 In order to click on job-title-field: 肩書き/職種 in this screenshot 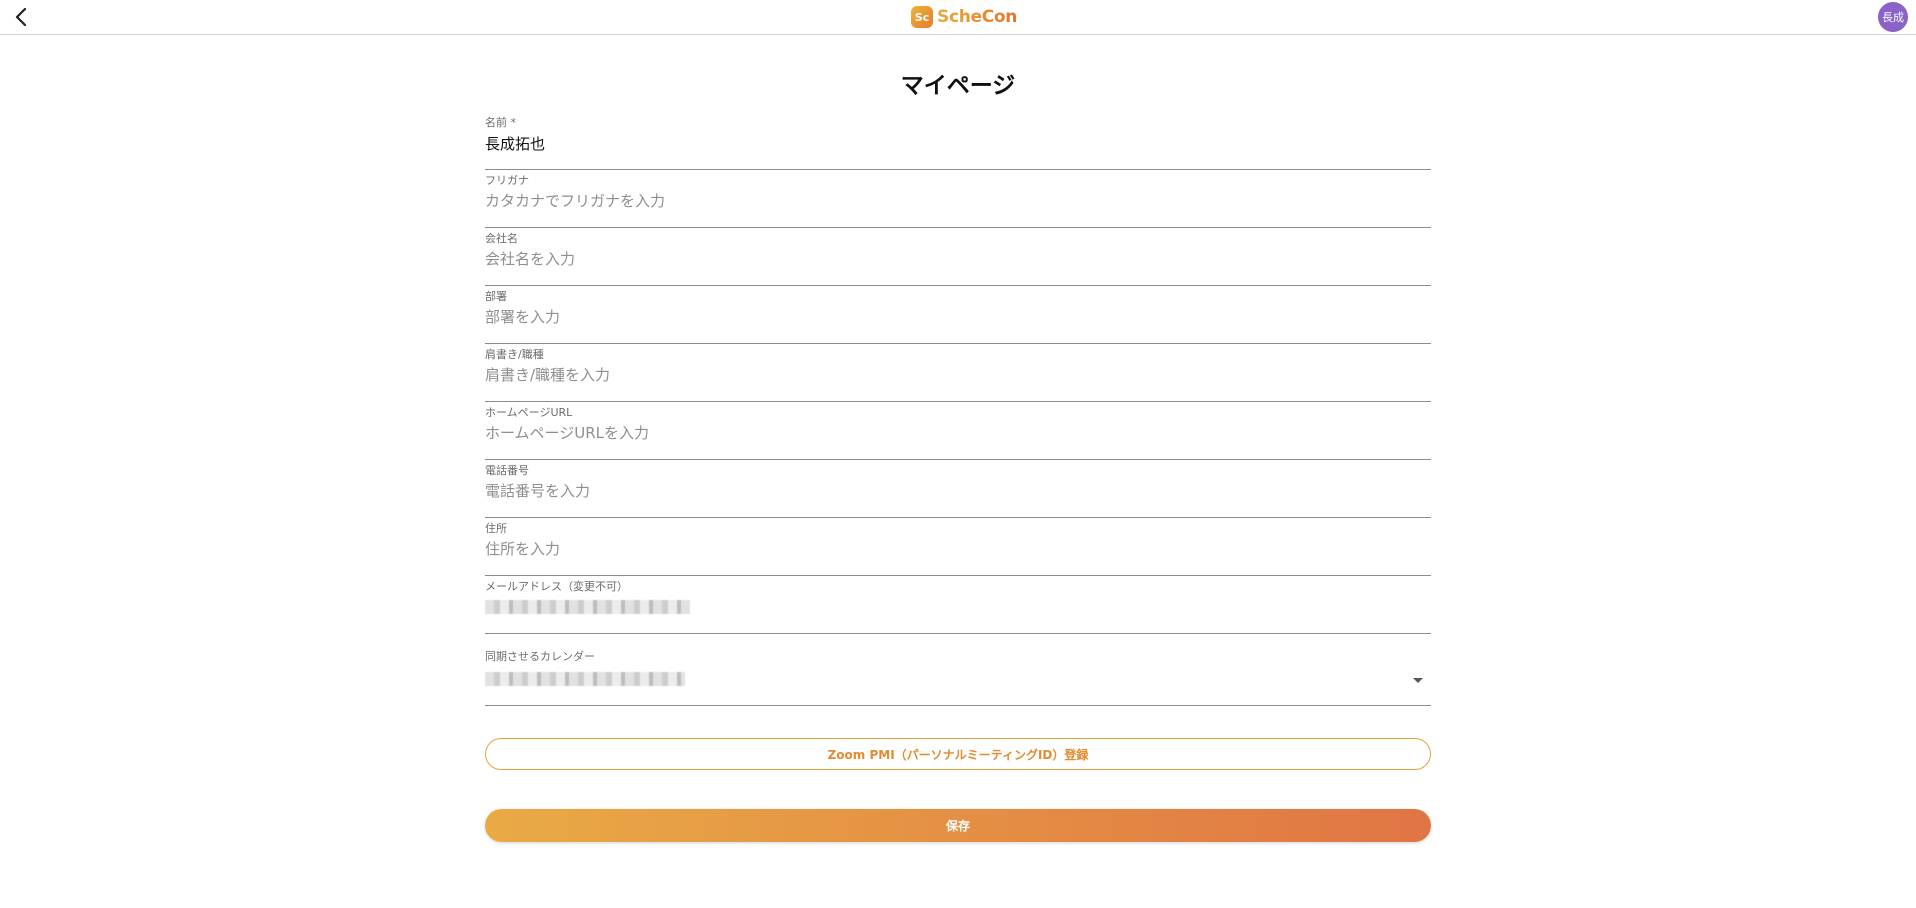, I will do `click(958, 373)`.